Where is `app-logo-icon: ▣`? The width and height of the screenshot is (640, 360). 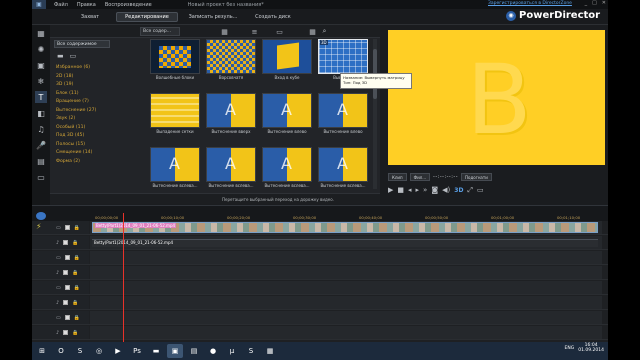
app-logo-icon: ▣ is located at coordinates (39, 4).